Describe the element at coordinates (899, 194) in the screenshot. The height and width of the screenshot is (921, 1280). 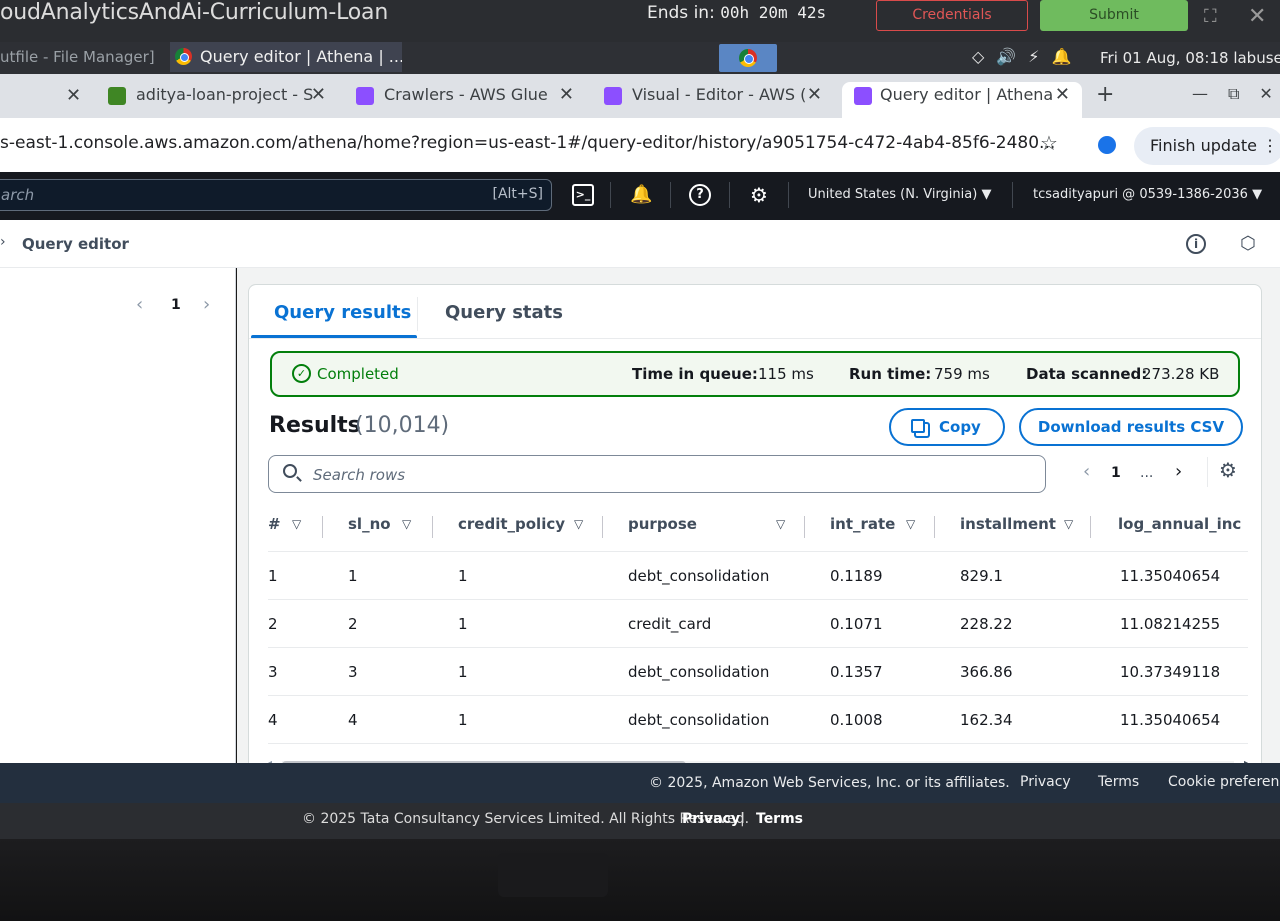
I see `region-selector: United States (N. Virginia) ▼` at that location.